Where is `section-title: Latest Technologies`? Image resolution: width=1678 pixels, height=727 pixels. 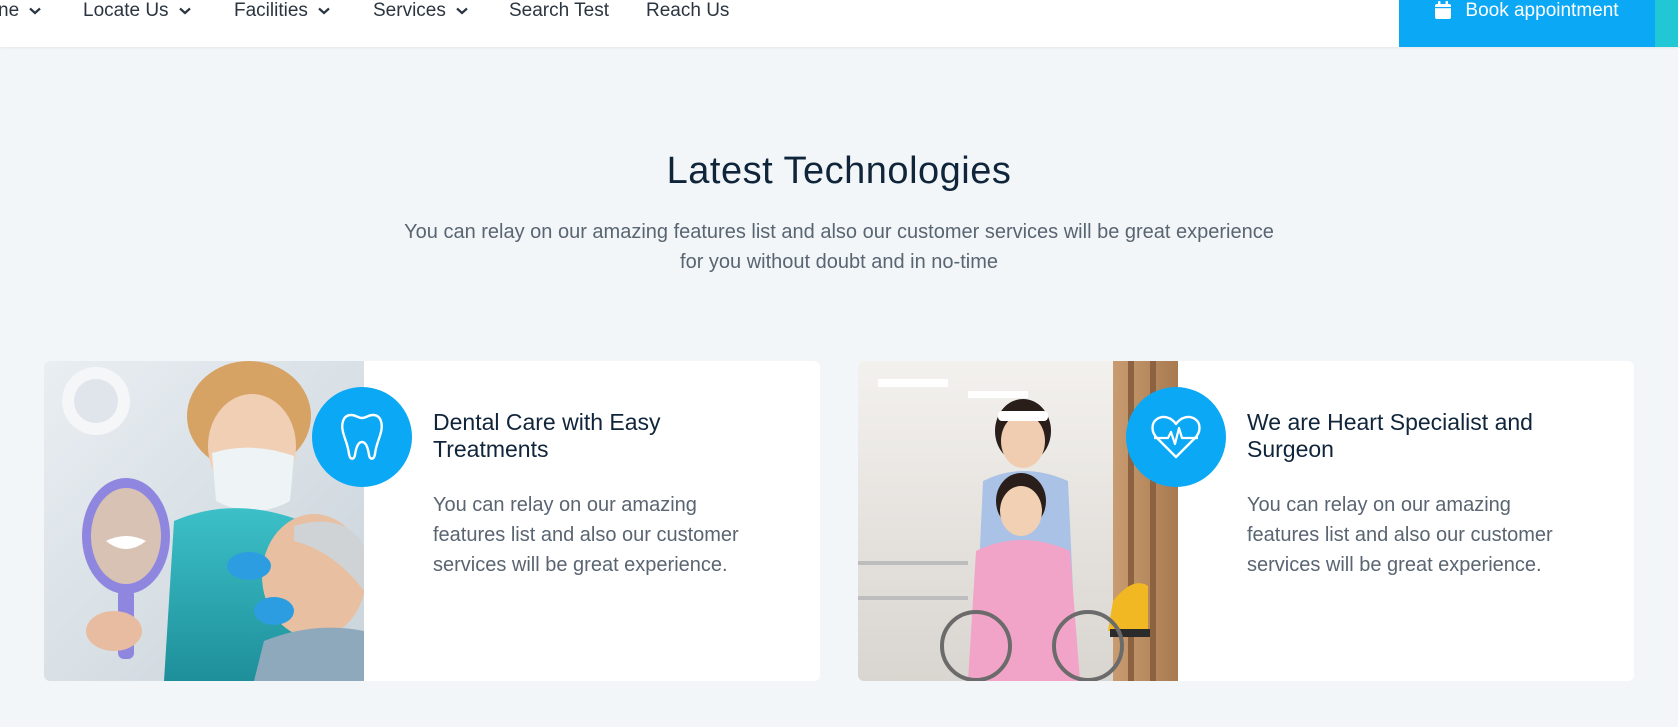
section-title: Latest Technologies is located at coordinates (839, 171).